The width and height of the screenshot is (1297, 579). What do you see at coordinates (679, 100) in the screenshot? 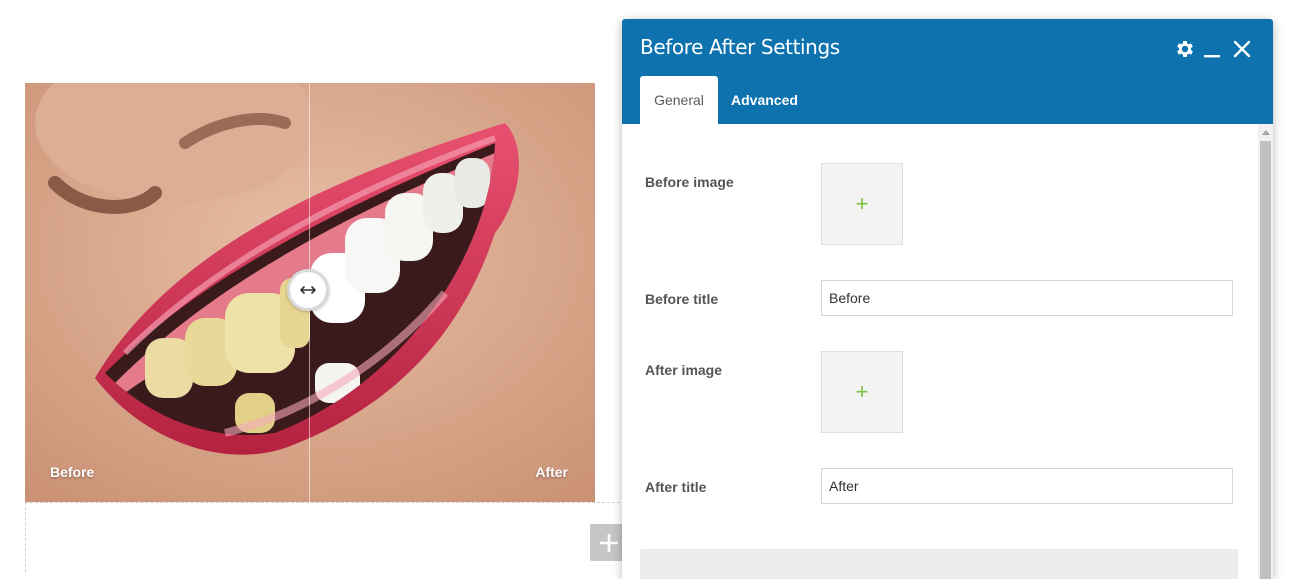
I see `tab-general: General` at bounding box center [679, 100].